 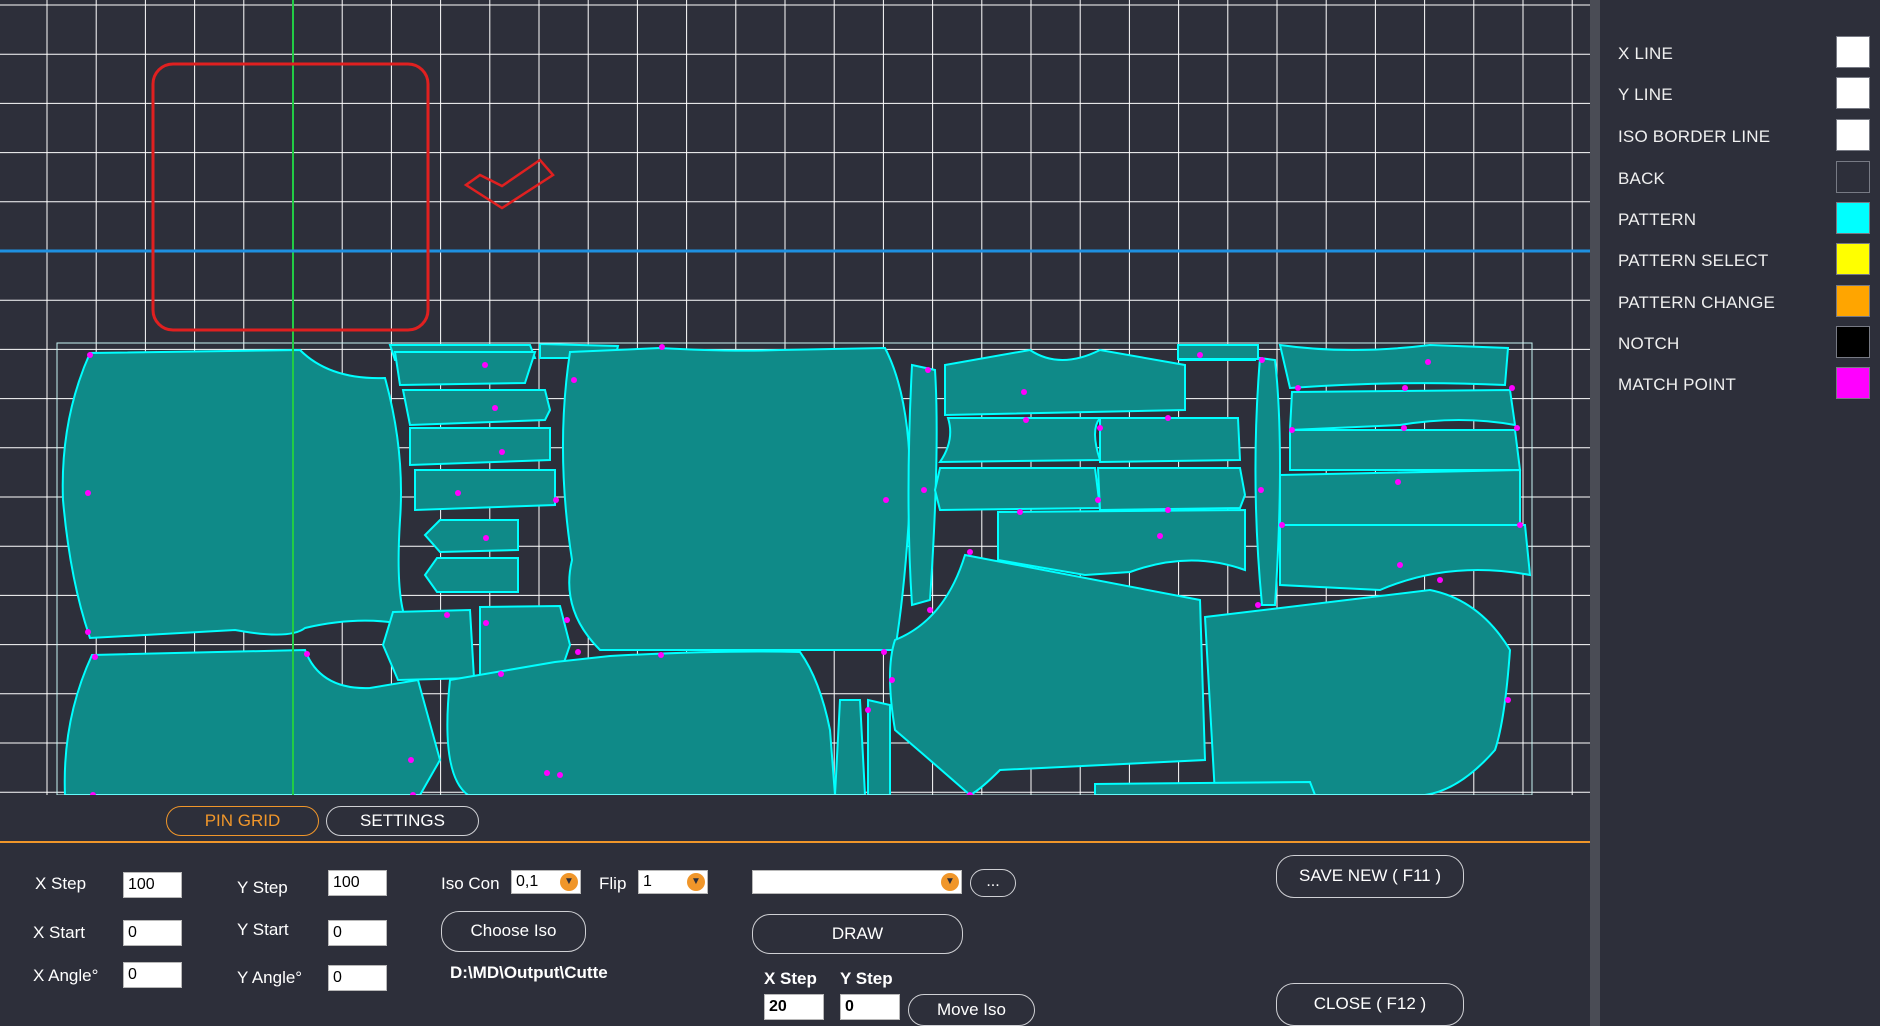 What do you see at coordinates (1645, 94) in the screenshot?
I see `legend-label: Y LINE` at bounding box center [1645, 94].